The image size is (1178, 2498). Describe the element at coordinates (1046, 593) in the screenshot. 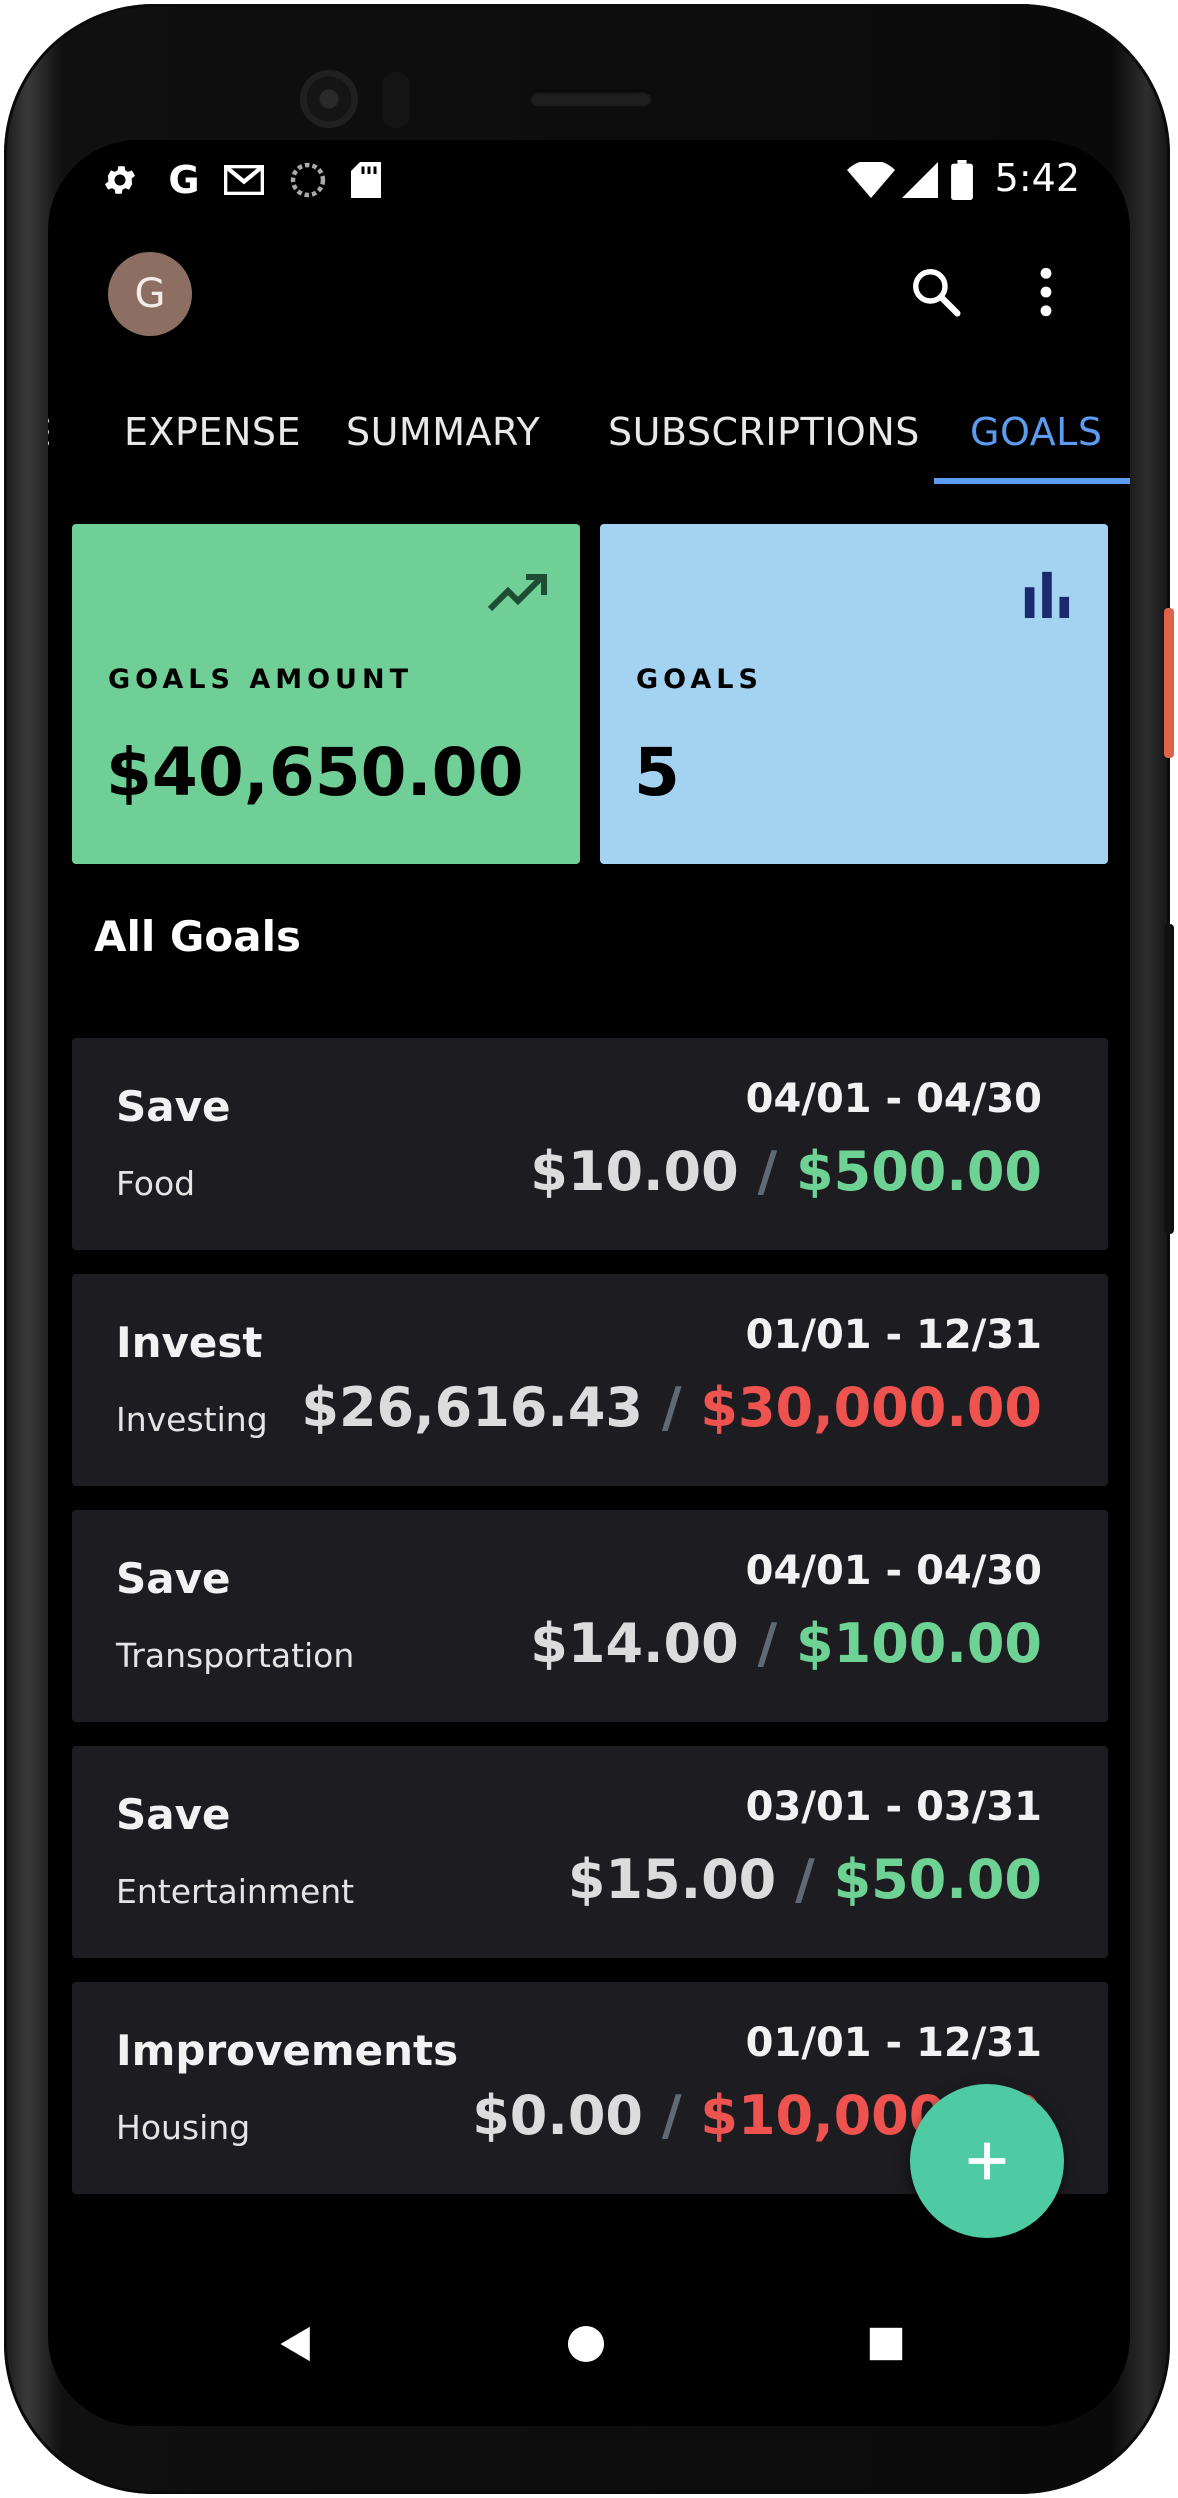

I see `bar-chart-icon` at that location.